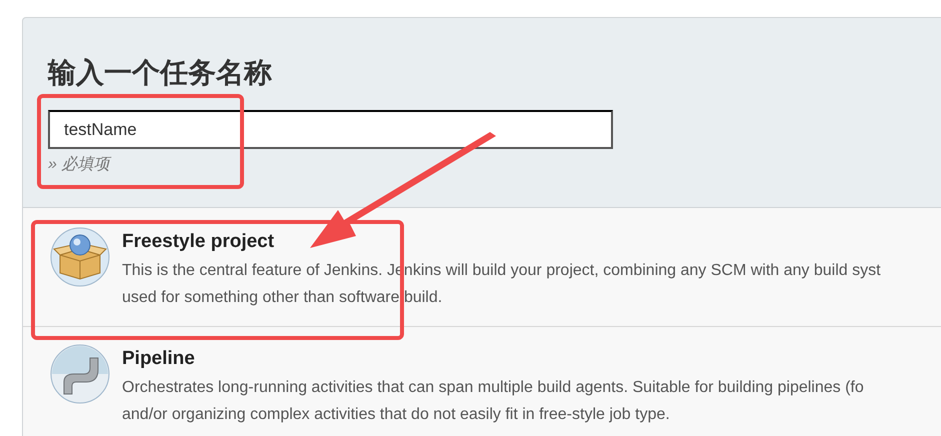  Describe the element at coordinates (80, 257) in the screenshot. I see `package-icon` at that location.